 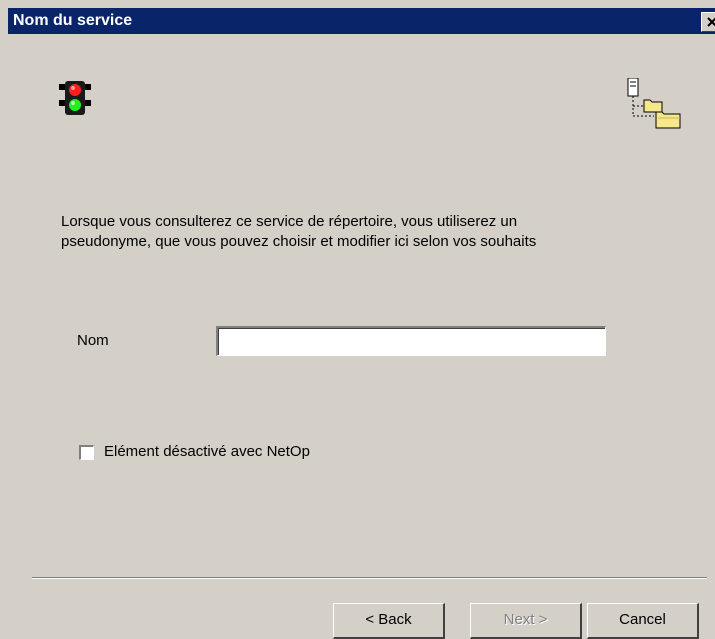 What do you see at coordinates (389, 621) in the screenshot?
I see `back-button: < Back` at bounding box center [389, 621].